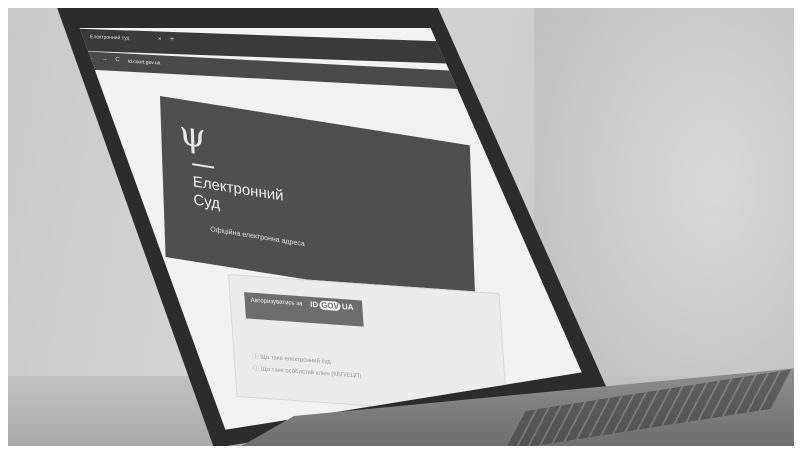 This screenshot has height=454, width=802. I want to click on login-button: Авторизуватись за ID GOV UA, so click(304, 309).